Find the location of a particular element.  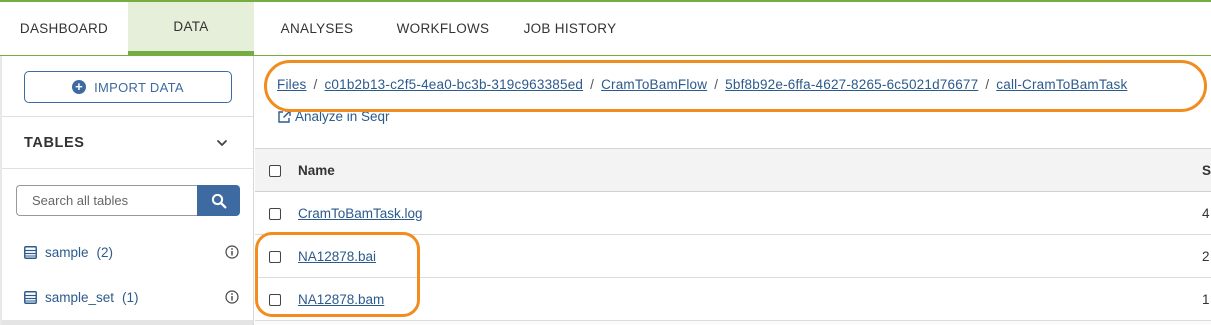

file-size: 4 is located at coordinates (1206, 213).